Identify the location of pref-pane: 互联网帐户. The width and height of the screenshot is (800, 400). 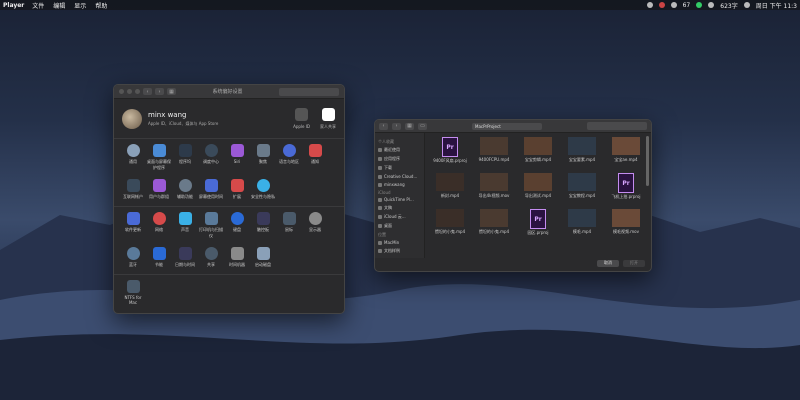
(133, 189).